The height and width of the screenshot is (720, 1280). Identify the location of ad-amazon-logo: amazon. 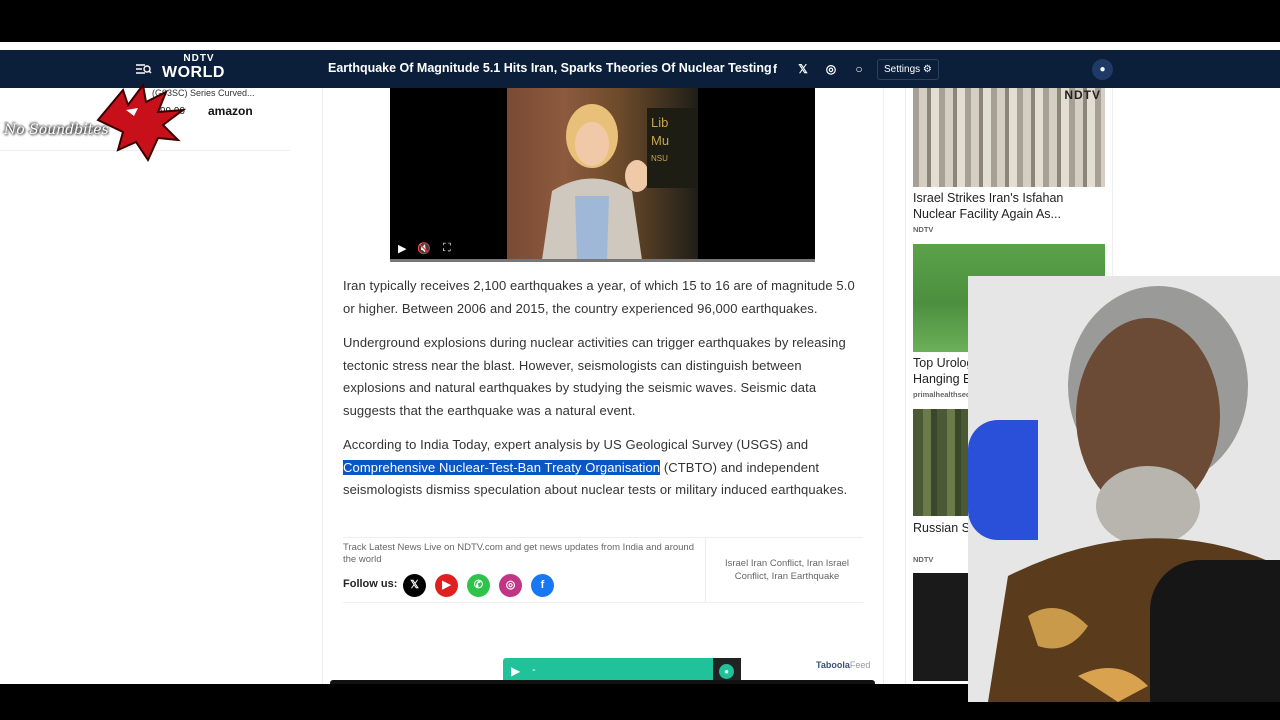
(230, 111).